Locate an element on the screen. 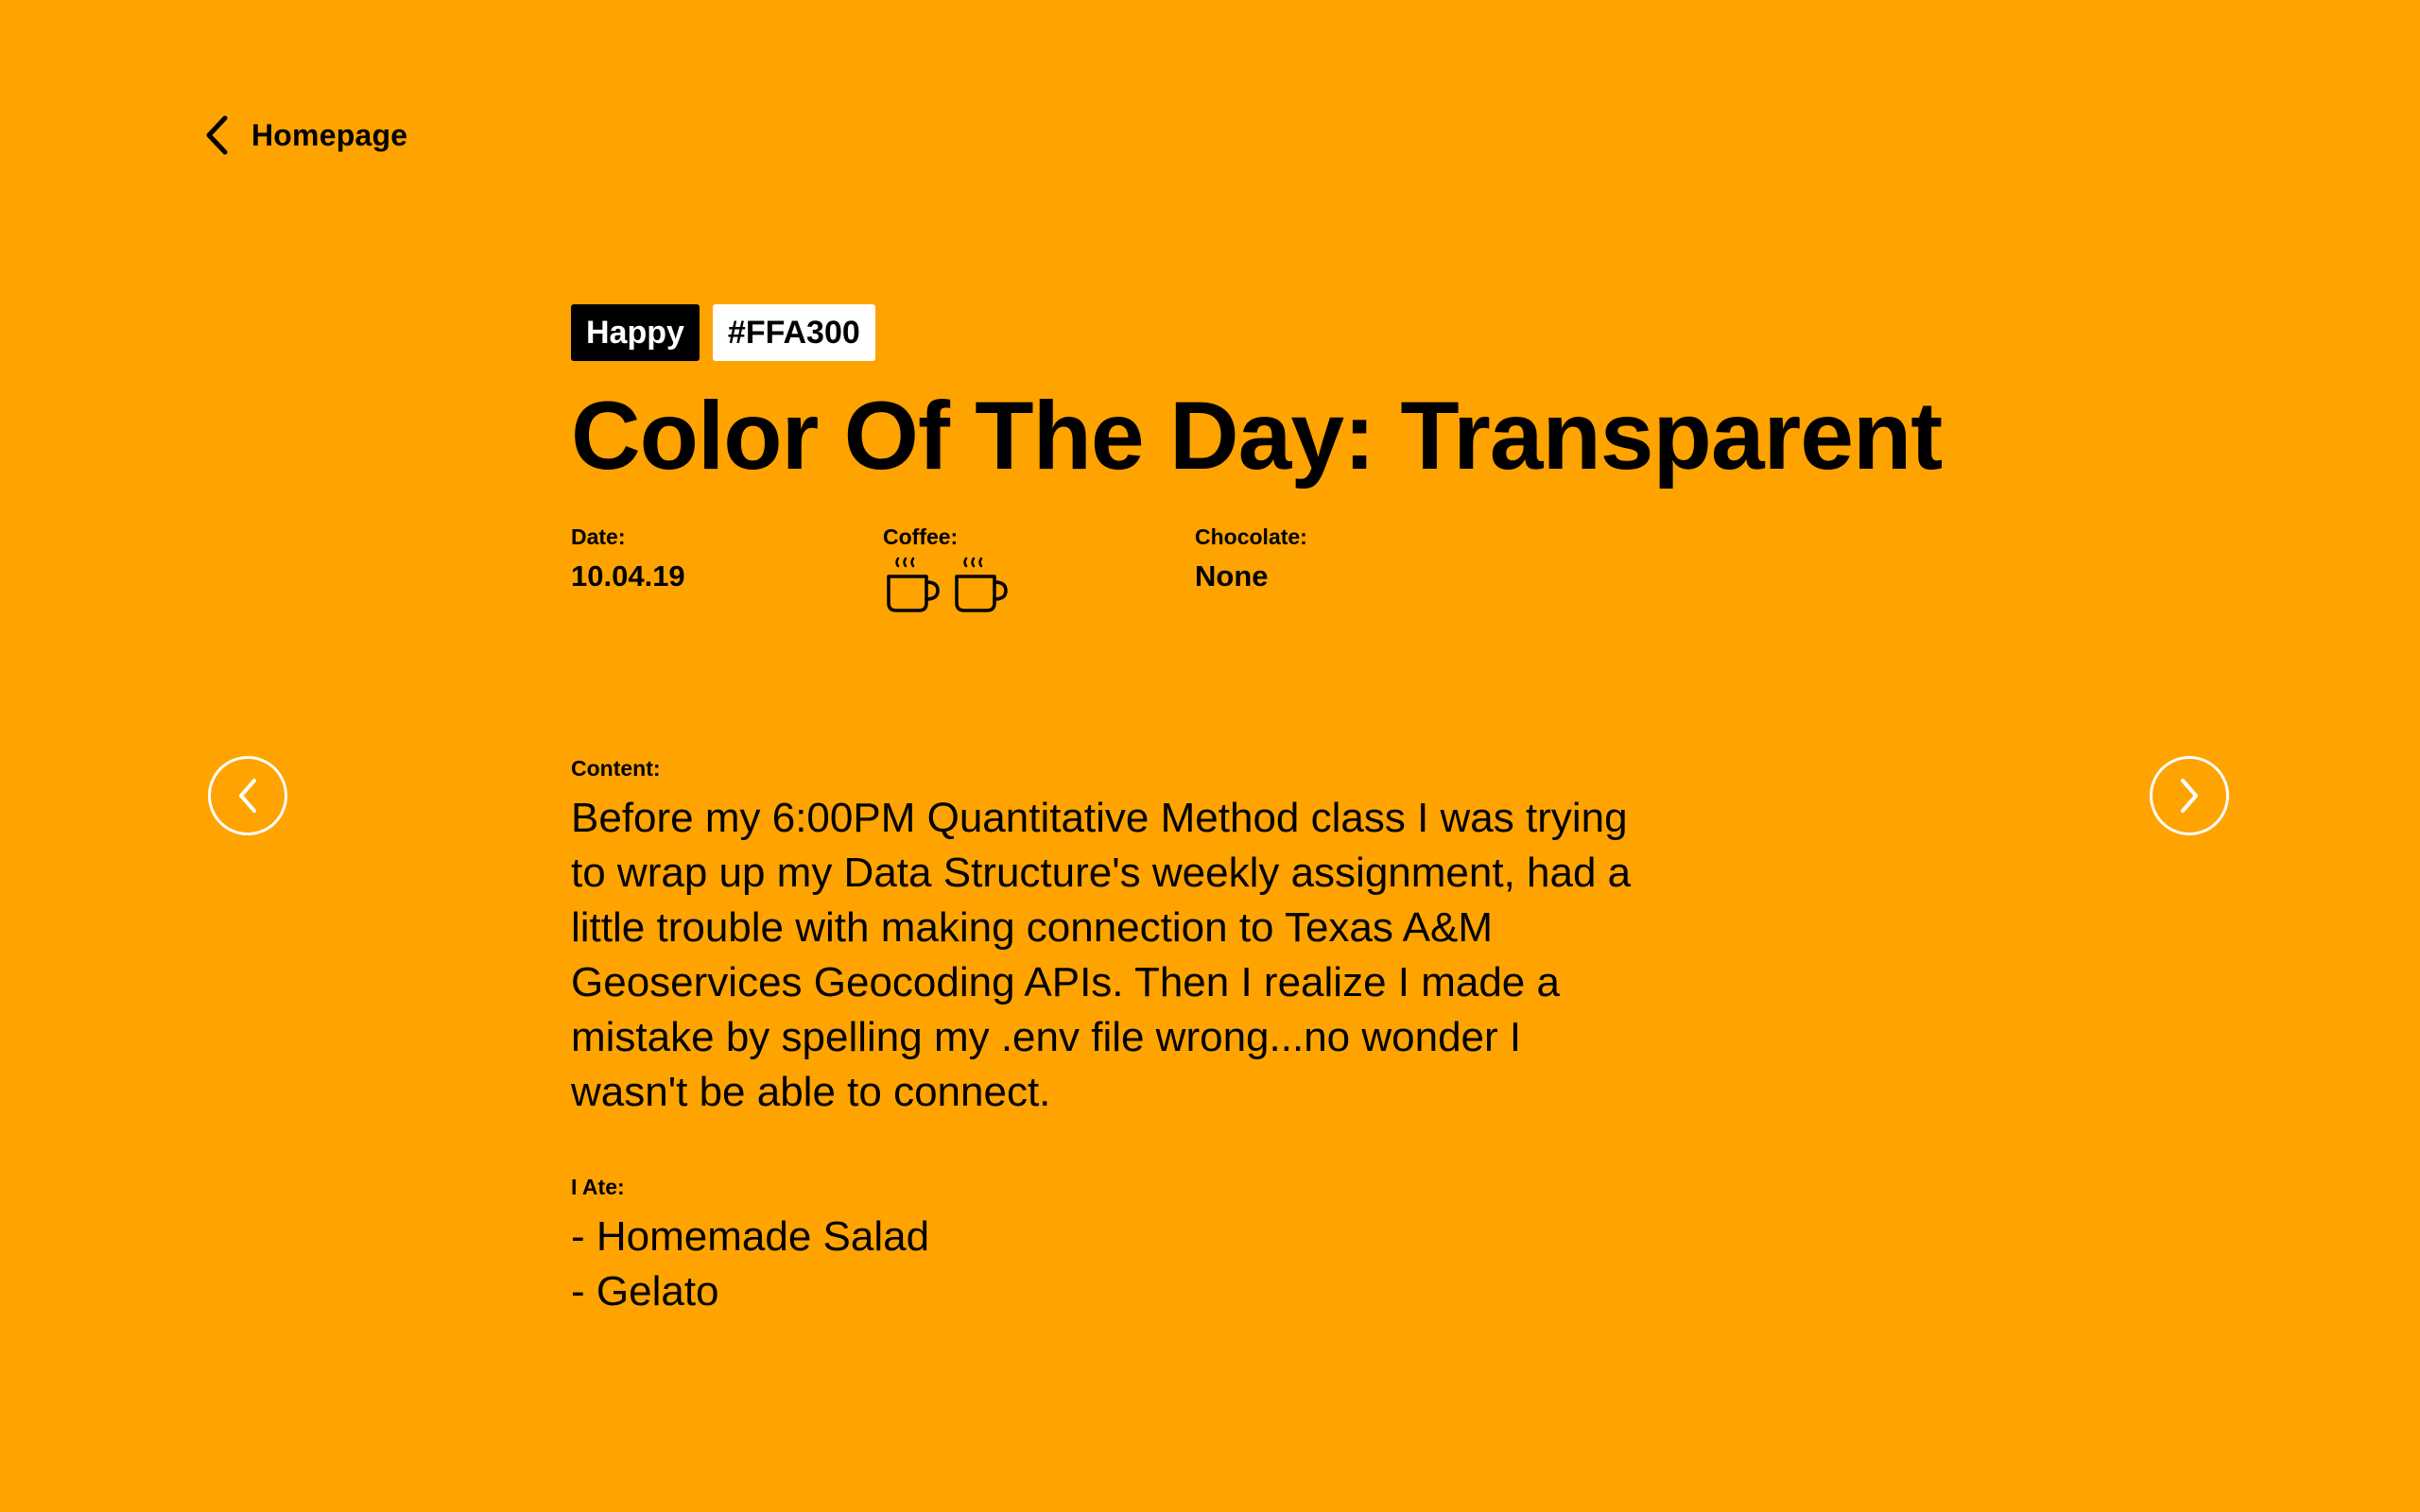 This screenshot has width=2420, height=1512. arrow-right-icon is located at coordinates (2189, 796).